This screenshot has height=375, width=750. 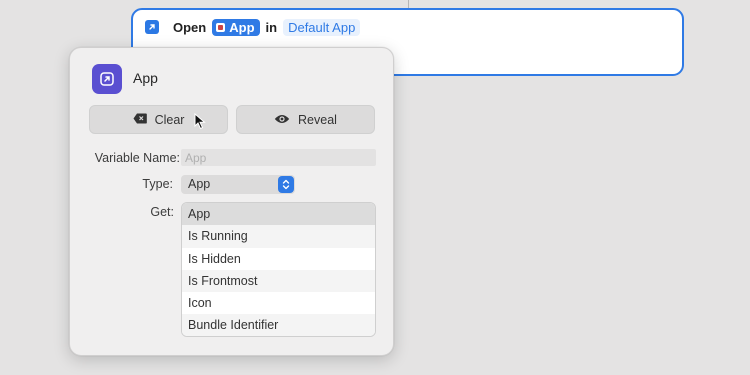 What do you see at coordinates (322, 27) in the screenshot?
I see `default-app-parameter: Default App` at bounding box center [322, 27].